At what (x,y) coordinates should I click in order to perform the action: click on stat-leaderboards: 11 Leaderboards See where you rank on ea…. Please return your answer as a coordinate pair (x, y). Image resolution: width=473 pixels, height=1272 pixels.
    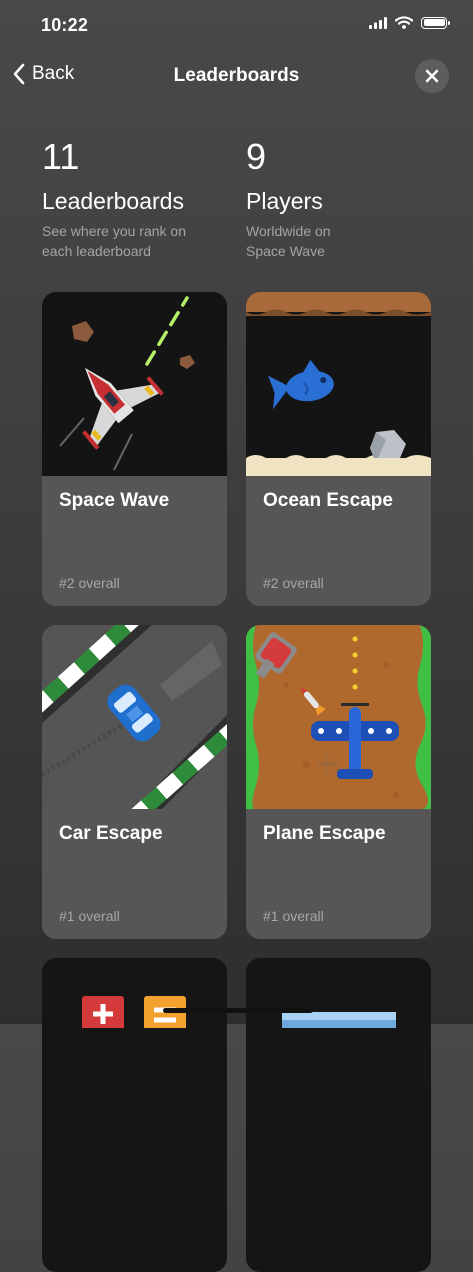
    Looking at the image, I should click on (114, 199).